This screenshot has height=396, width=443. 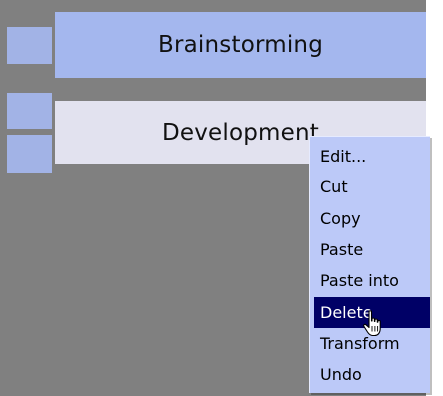 What do you see at coordinates (372, 323) in the screenshot?
I see `hand-pointer-icon` at bounding box center [372, 323].